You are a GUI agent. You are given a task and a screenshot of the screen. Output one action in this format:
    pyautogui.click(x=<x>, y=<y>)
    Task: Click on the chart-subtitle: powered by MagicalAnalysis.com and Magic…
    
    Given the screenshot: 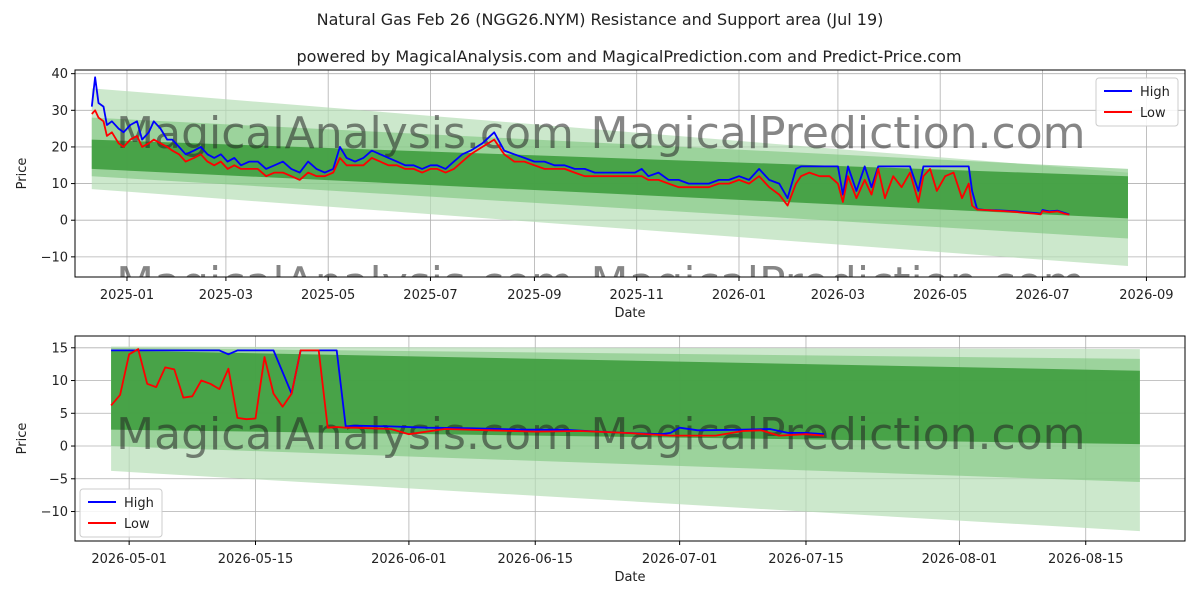 What is the action you would take?
    pyautogui.click(x=628, y=56)
    